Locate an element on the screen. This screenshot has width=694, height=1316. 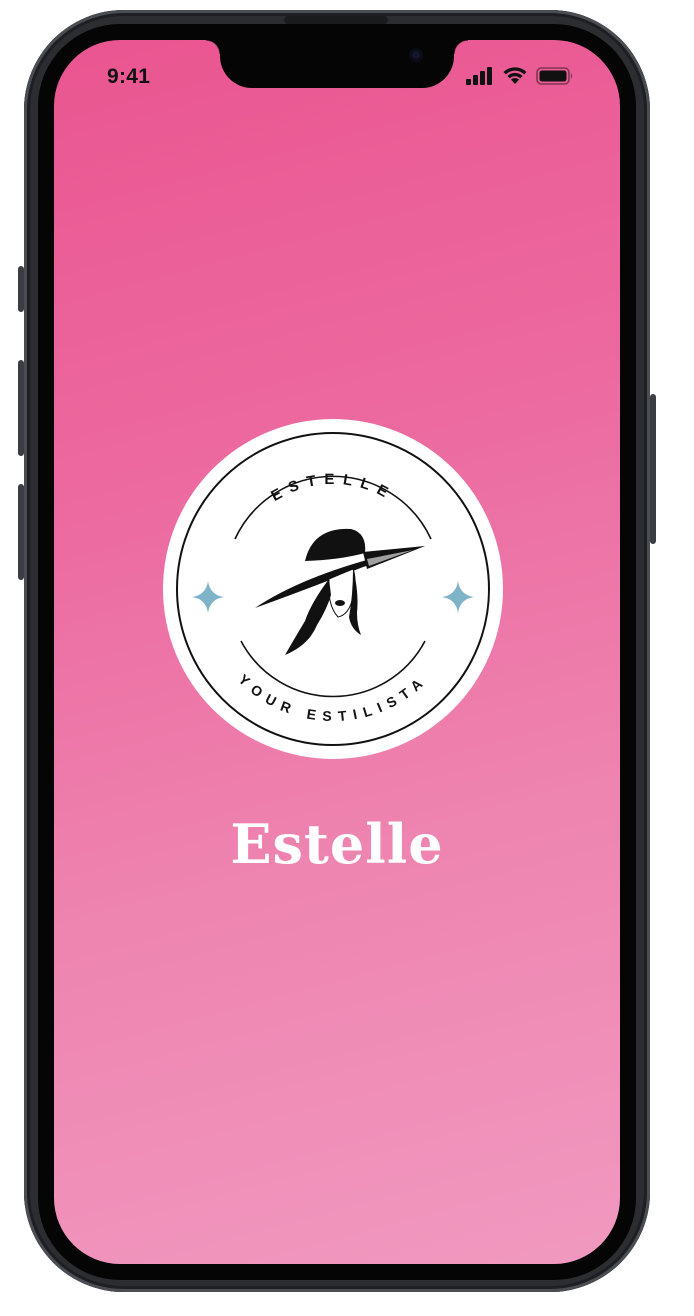
mute-switch is located at coordinates (21, 289).